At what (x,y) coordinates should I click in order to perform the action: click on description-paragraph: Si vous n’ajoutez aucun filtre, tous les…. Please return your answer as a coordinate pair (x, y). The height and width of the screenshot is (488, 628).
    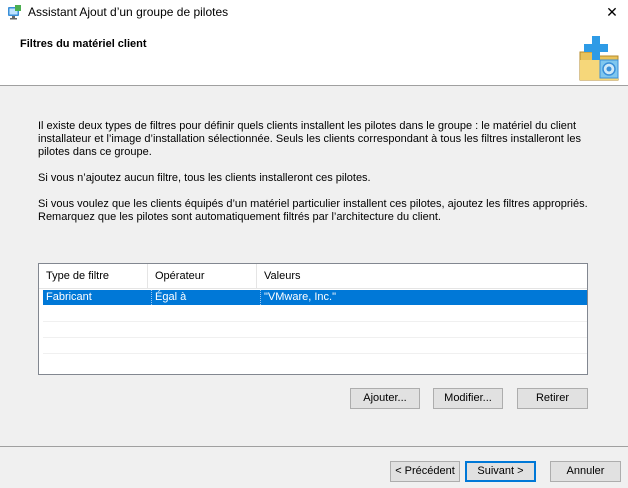
    Looking at the image, I should click on (204, 178).